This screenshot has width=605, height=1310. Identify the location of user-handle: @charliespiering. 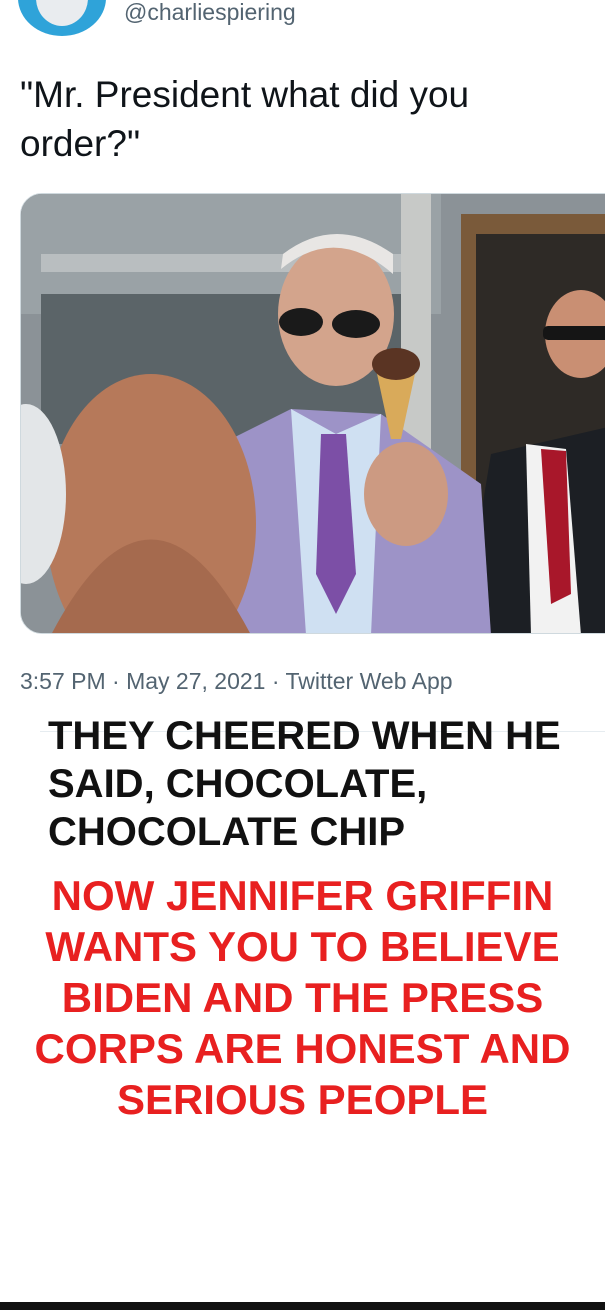
(210, 13).